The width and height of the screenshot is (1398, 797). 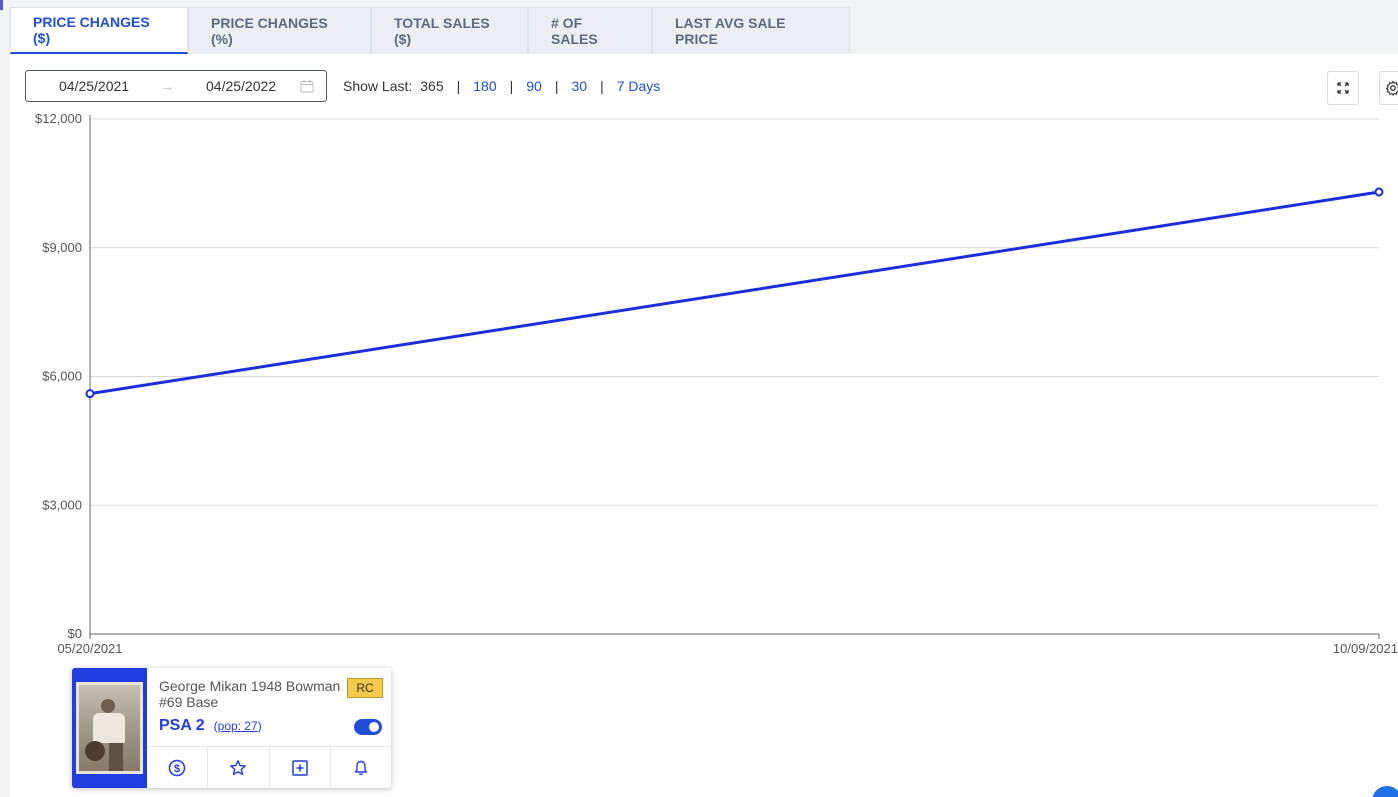 I want to click on card-photo-image, so click(x=109, y=728).